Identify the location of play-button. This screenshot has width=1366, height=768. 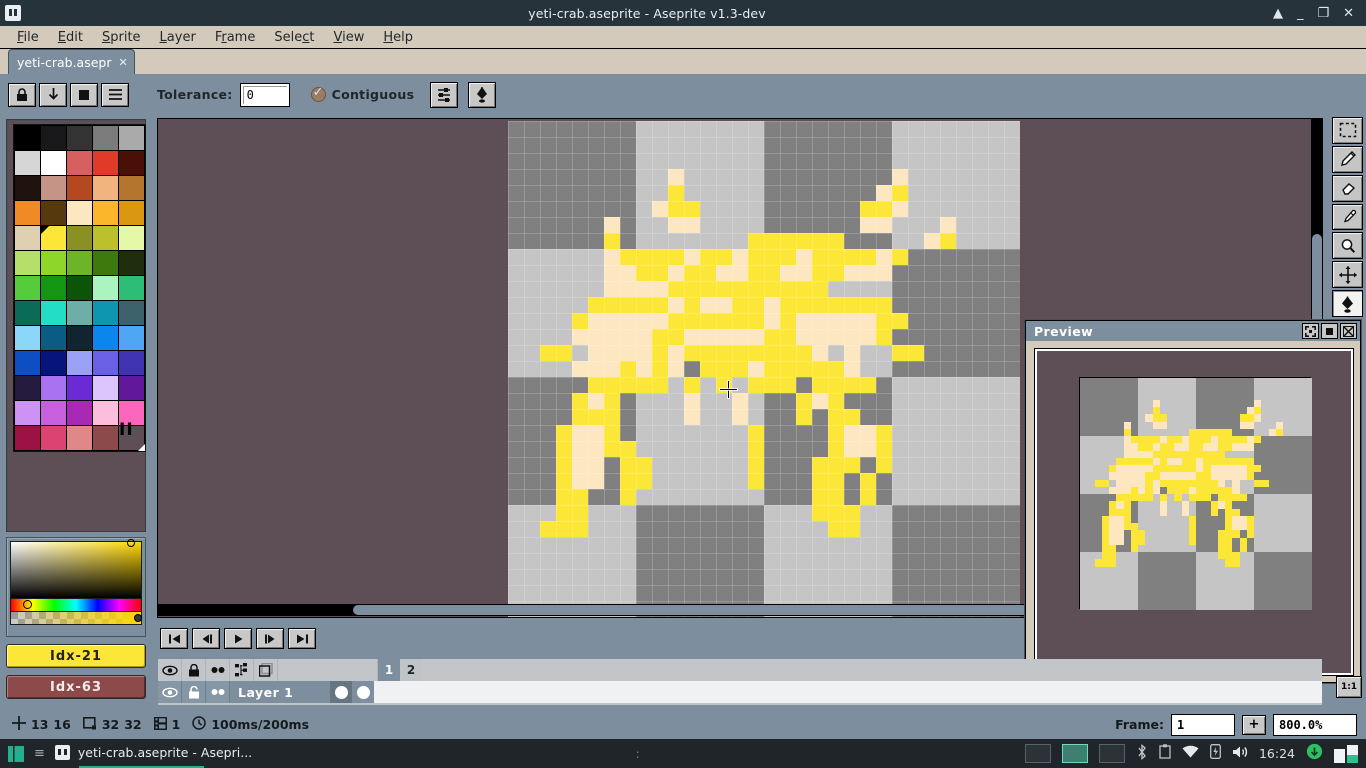
(238, 638).